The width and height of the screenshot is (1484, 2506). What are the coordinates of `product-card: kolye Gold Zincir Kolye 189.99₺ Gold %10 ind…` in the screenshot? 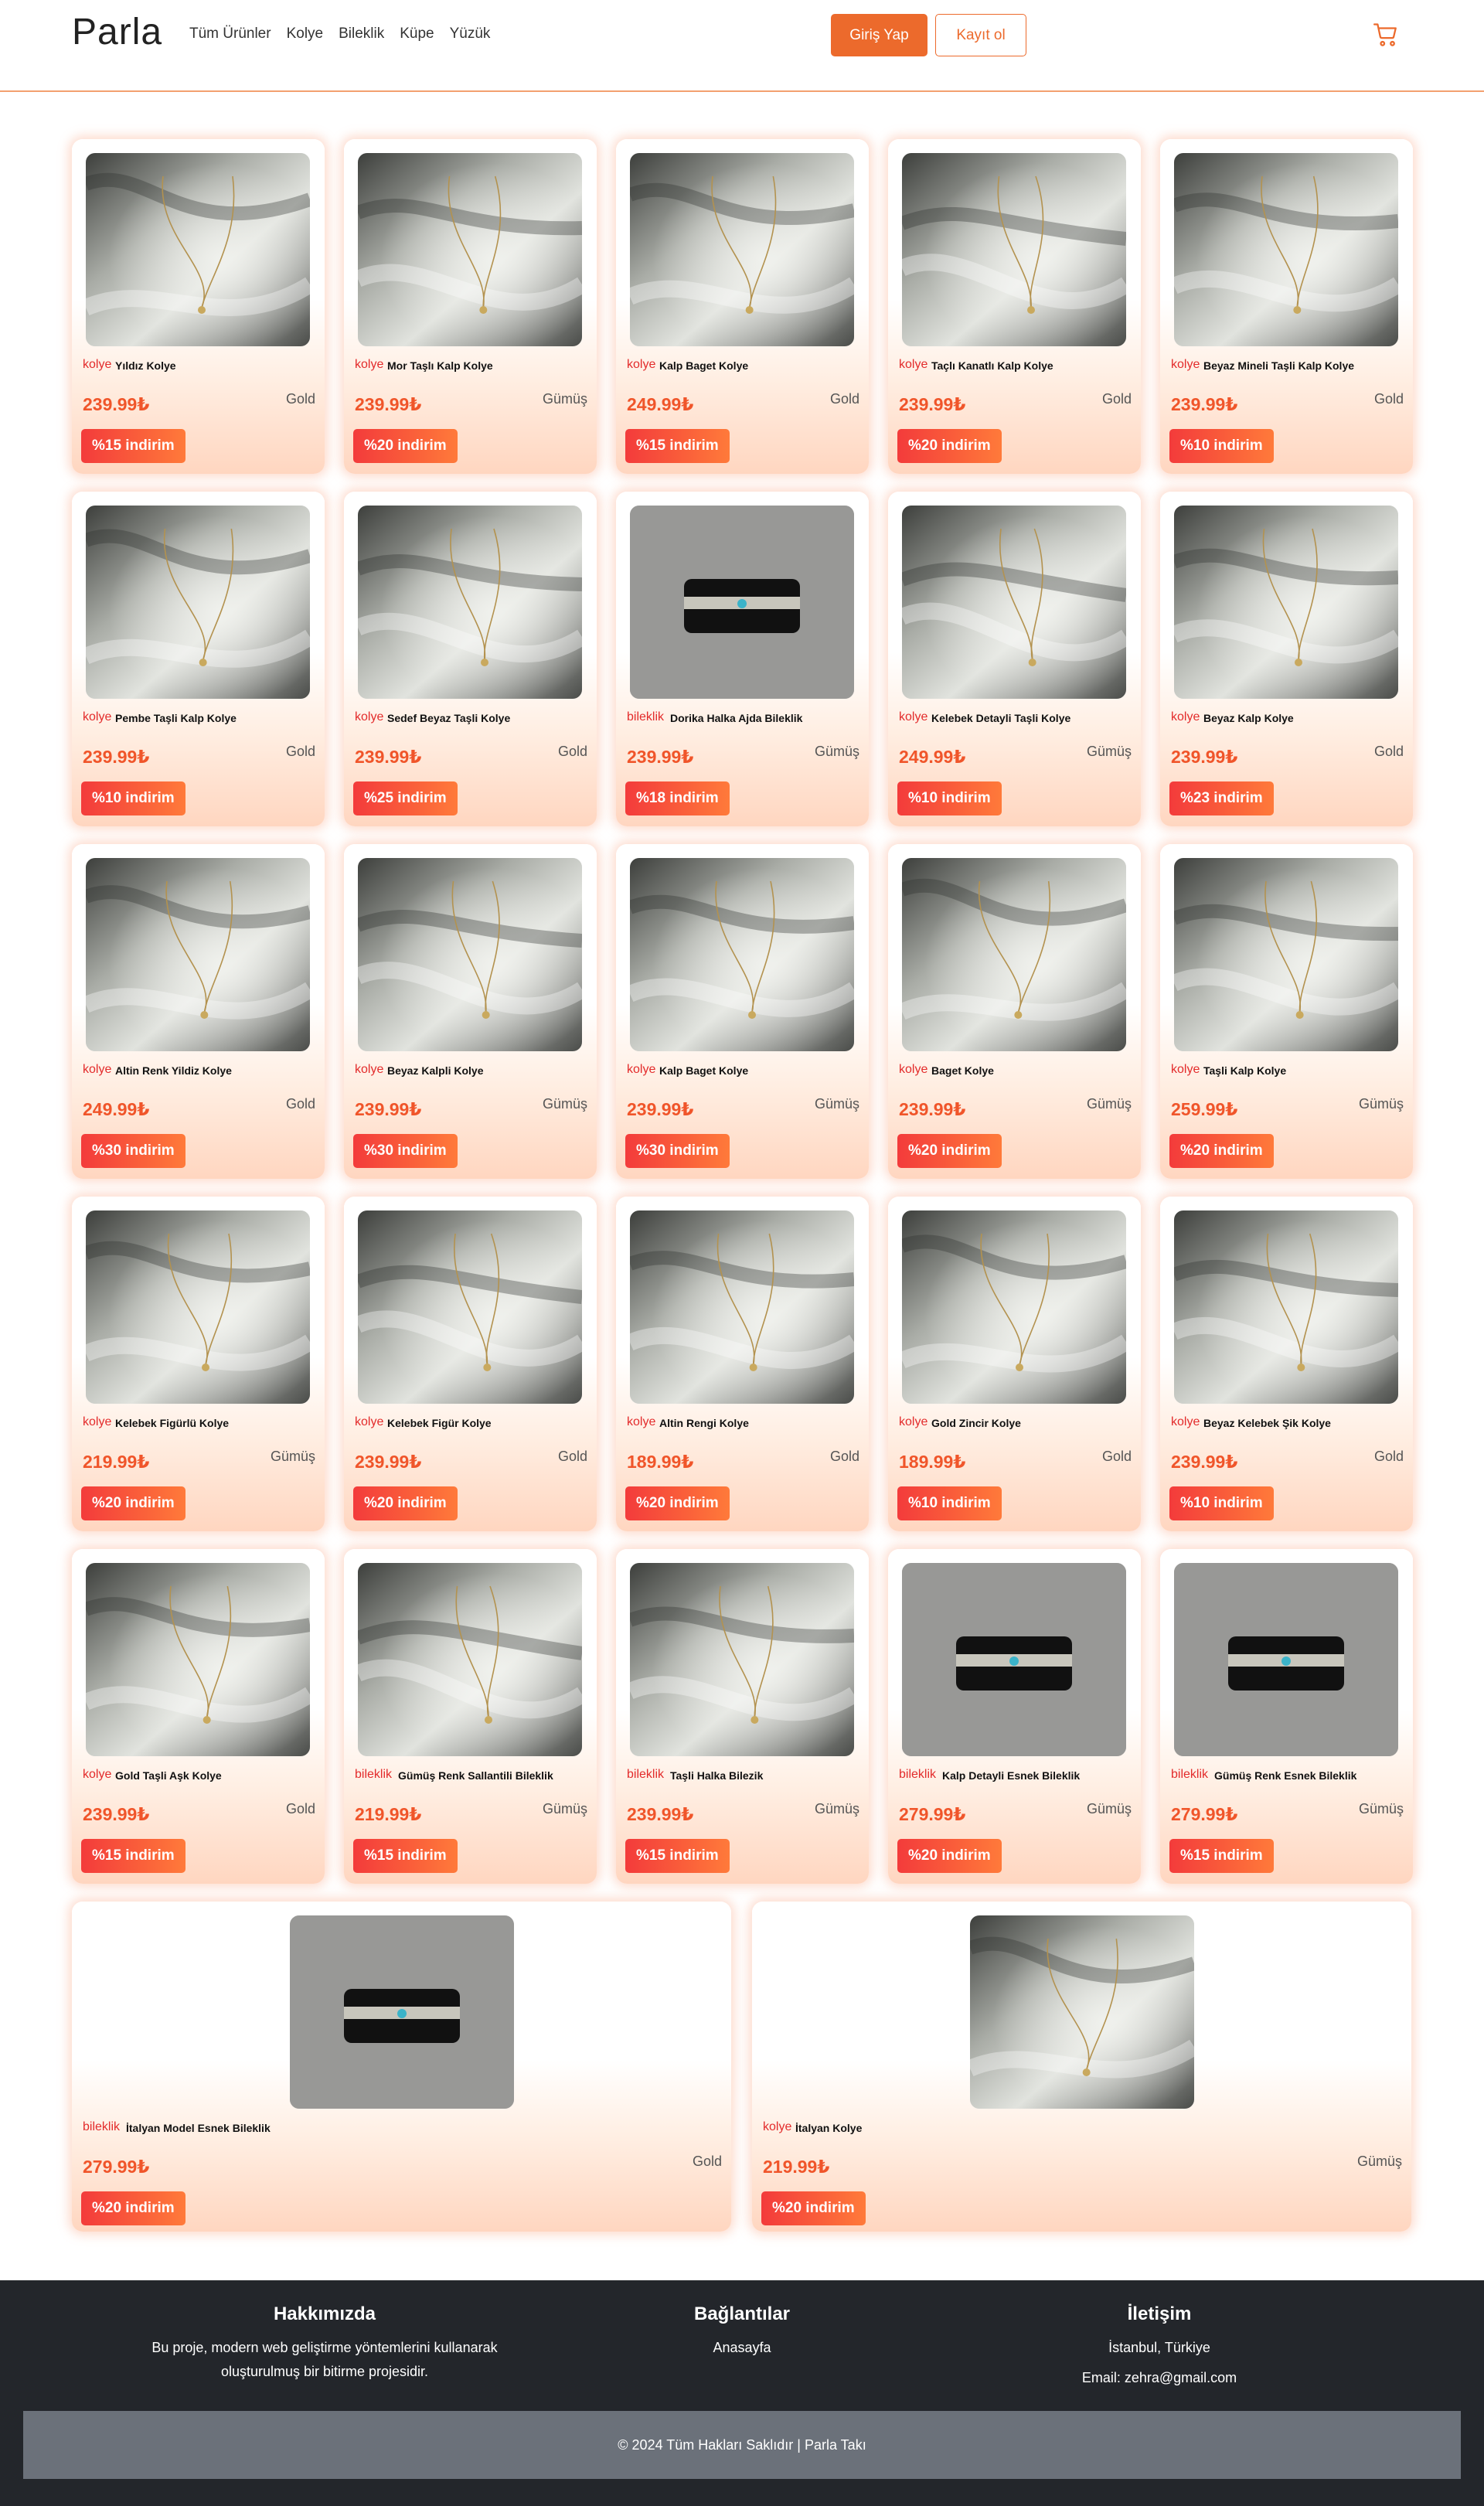 It's located at (1014, 1364).